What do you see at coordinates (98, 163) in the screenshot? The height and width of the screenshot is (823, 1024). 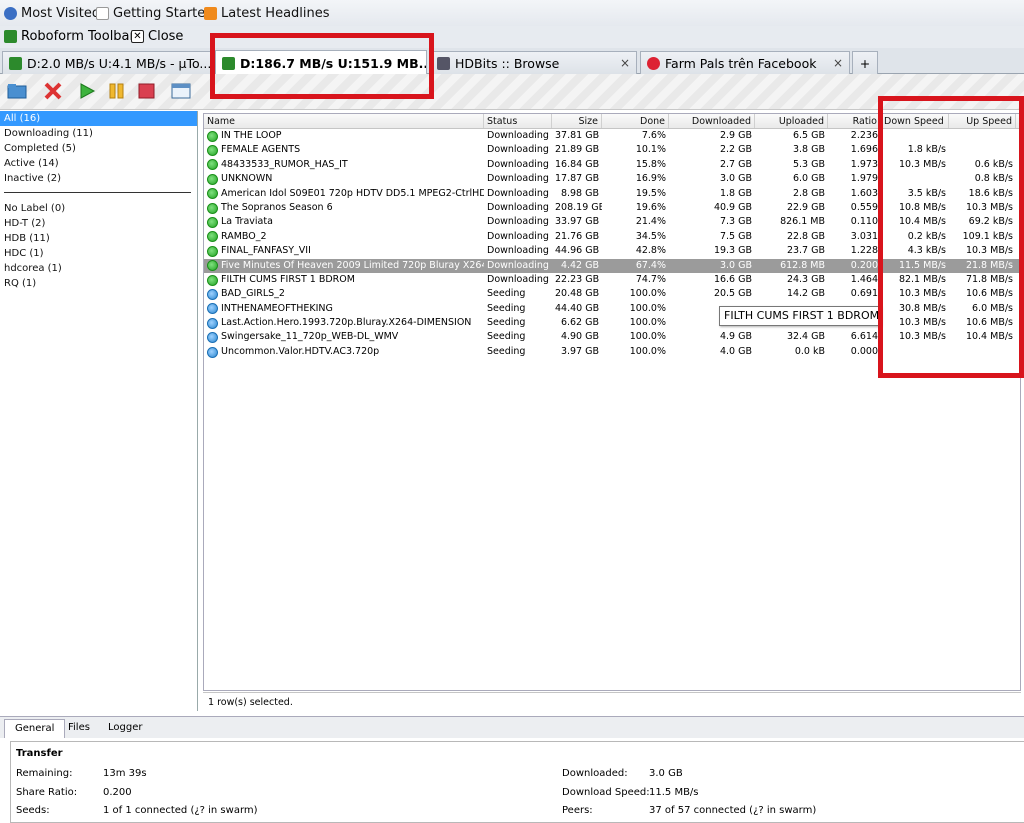 I see `sidebar-item-active: Active (14)` at bounding box center [98, 163].